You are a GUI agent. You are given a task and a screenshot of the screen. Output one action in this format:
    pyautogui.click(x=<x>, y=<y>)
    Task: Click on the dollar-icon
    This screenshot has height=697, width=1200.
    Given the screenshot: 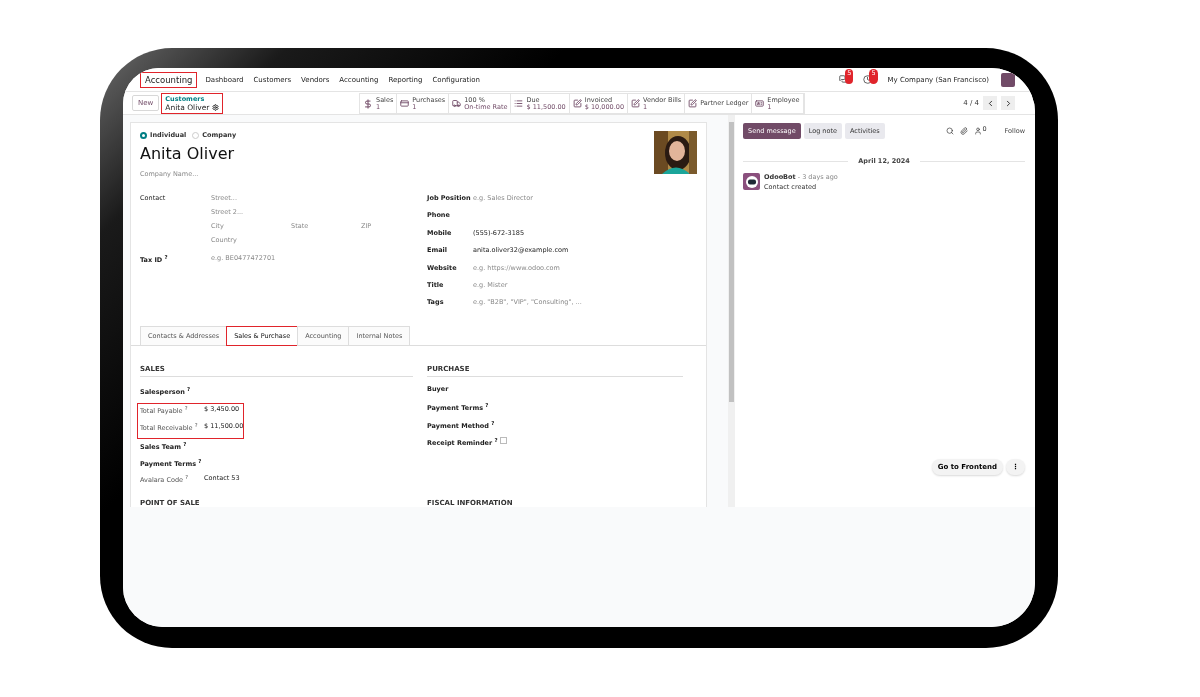 What is the action you would take?
    pyautogui.click(x=368, y=103)
    